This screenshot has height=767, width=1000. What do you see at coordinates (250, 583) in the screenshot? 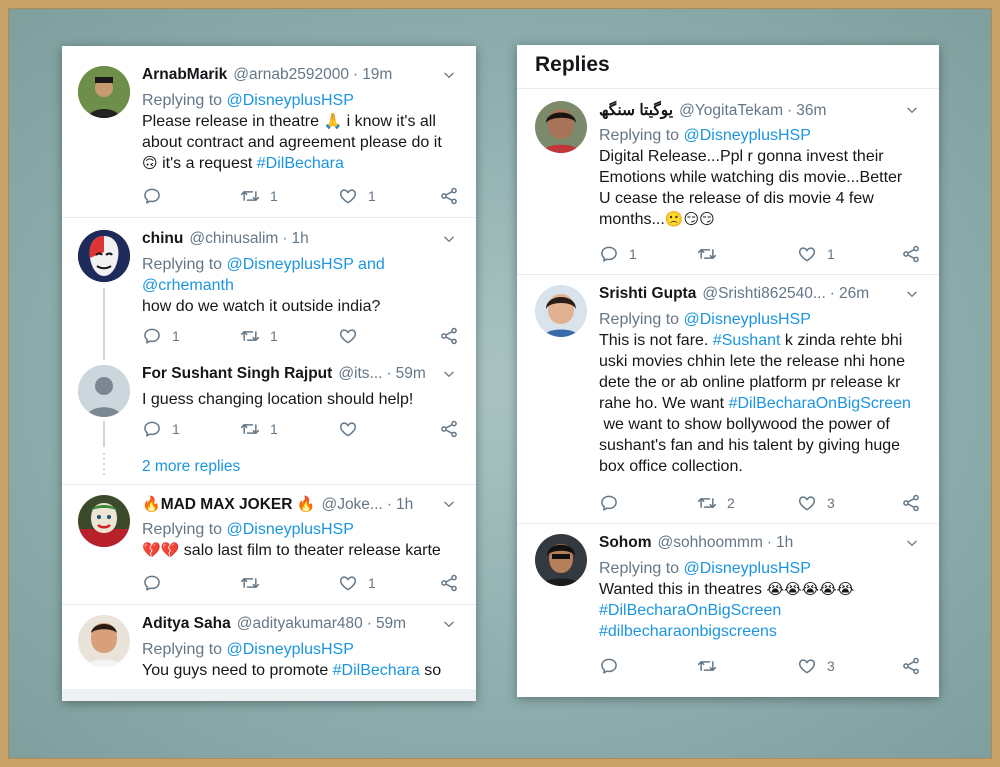
I see `retweet-icon` at bounding box center [250, 583].